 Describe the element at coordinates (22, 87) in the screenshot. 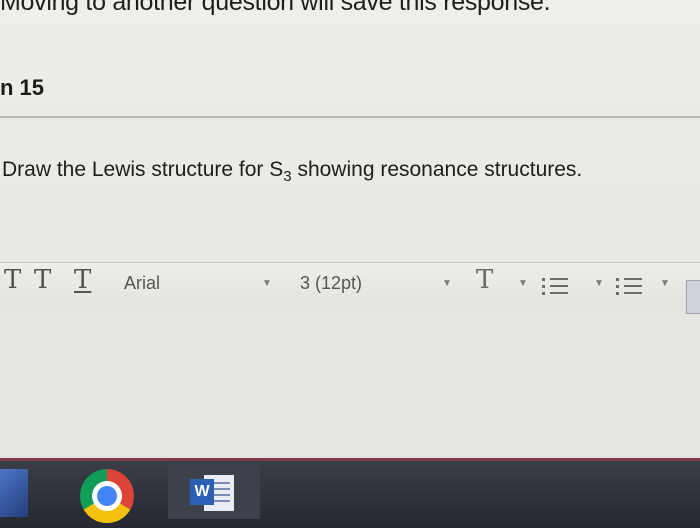

I see `question-number: n 15` at that location.